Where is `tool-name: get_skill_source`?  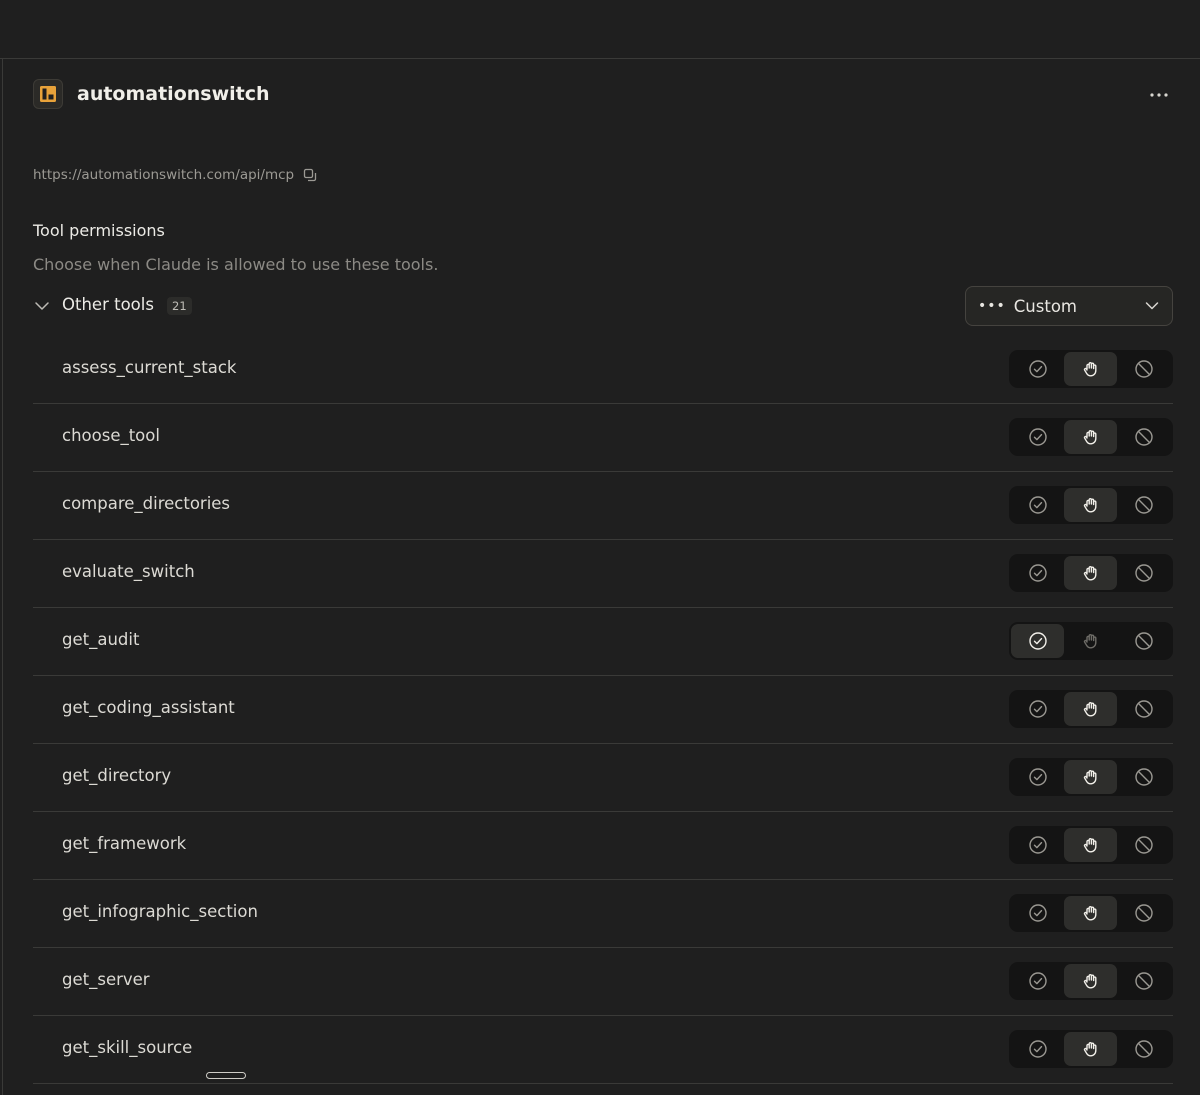
tool-name: get_skill_source is located at coordinates (127, 1047).